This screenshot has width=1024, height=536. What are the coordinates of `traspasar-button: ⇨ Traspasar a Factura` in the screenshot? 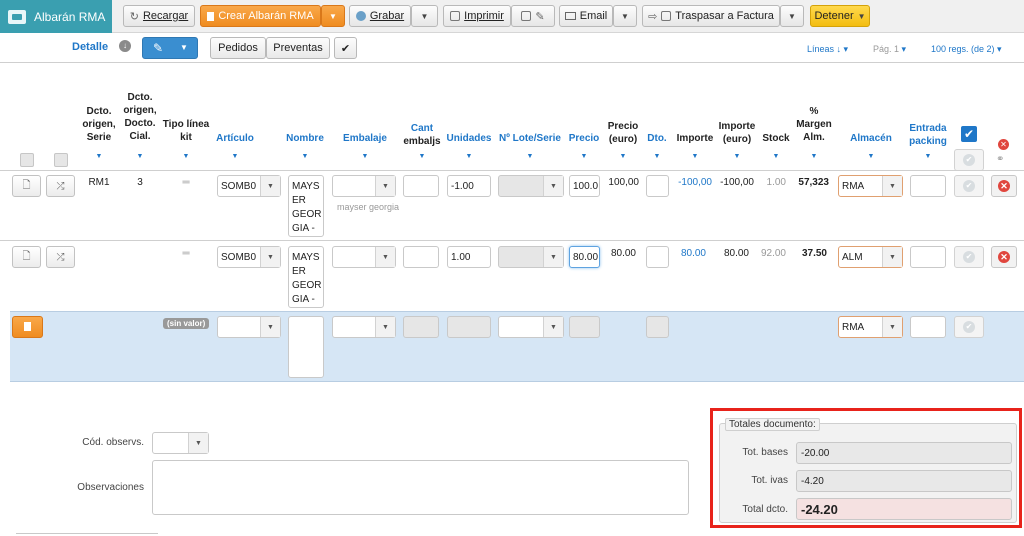 It's located at (711, 16).